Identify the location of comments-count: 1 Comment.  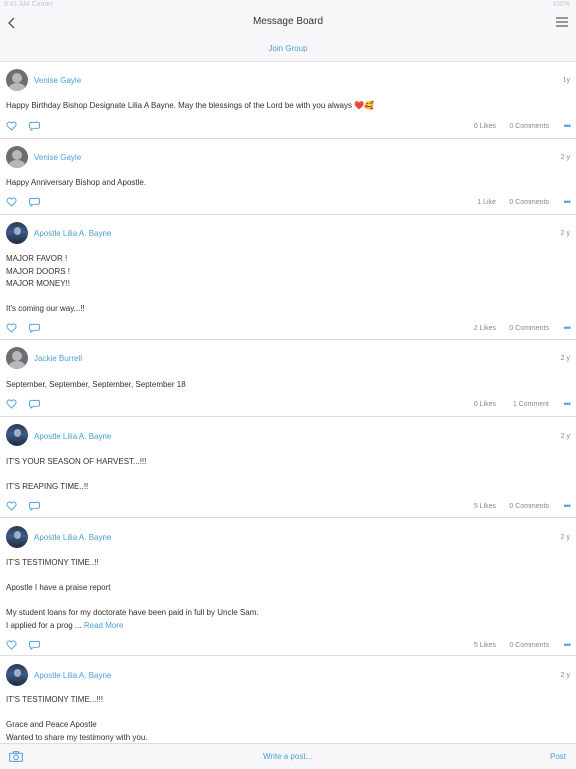
(525, 404).